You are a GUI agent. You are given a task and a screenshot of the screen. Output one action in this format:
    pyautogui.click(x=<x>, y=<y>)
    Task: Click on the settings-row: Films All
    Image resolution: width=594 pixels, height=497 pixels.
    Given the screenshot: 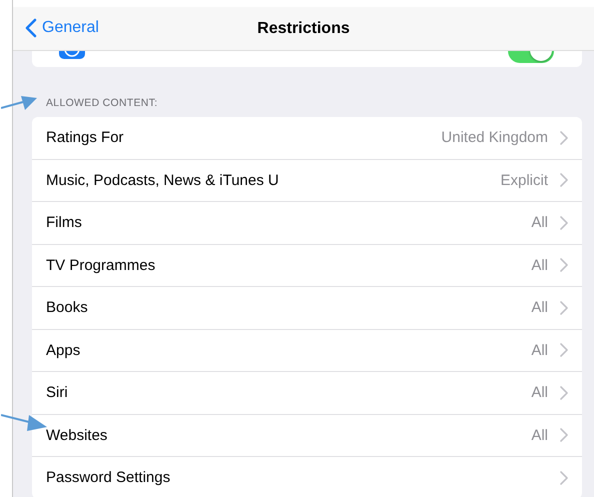 What is the action you would take?
    pyautogui.click(x=307, y=223)
    